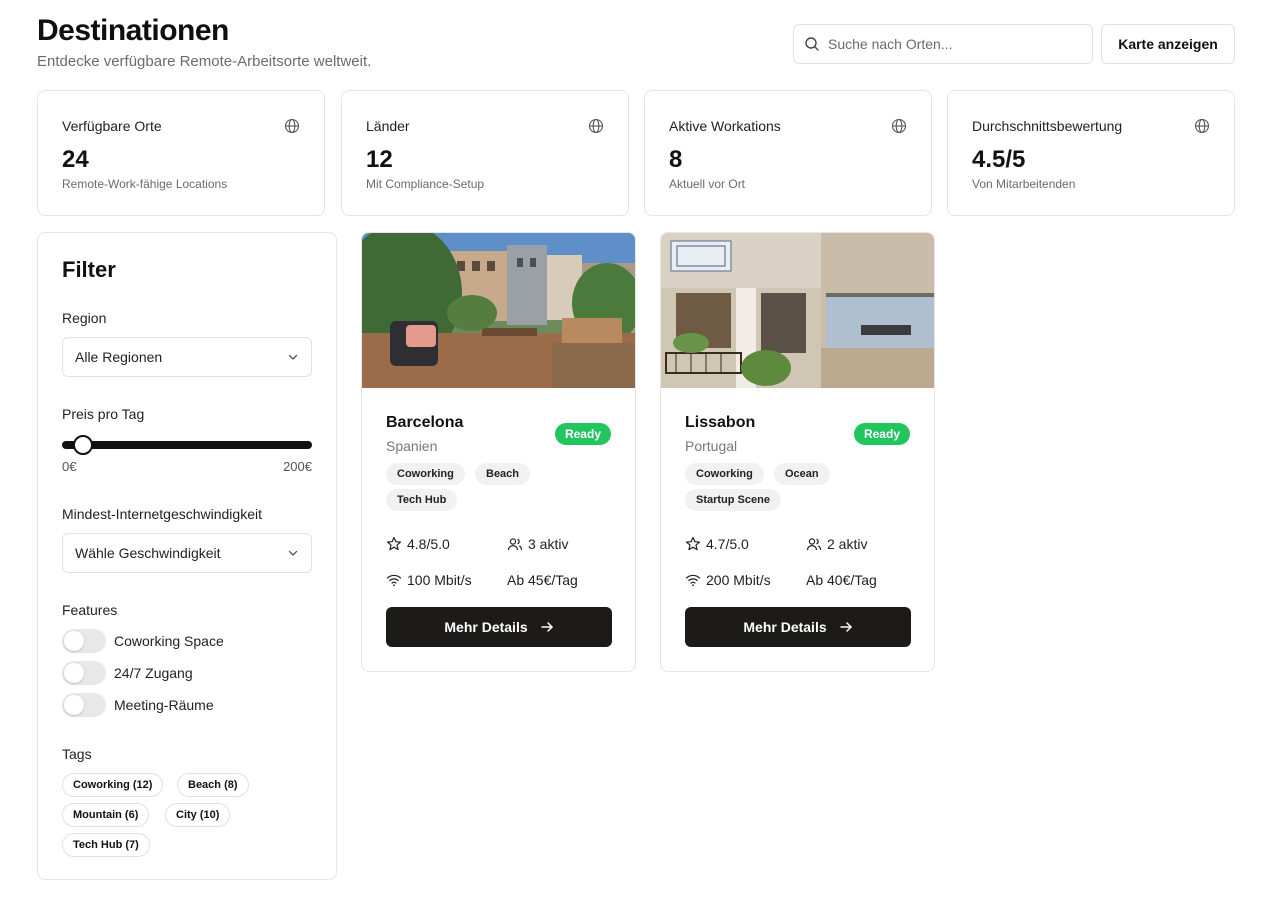 Image resolution: width=1268 pixels, height=901 pixels. I want to click on stat-caption: Aktuell vor Ort, so click(707, 184).